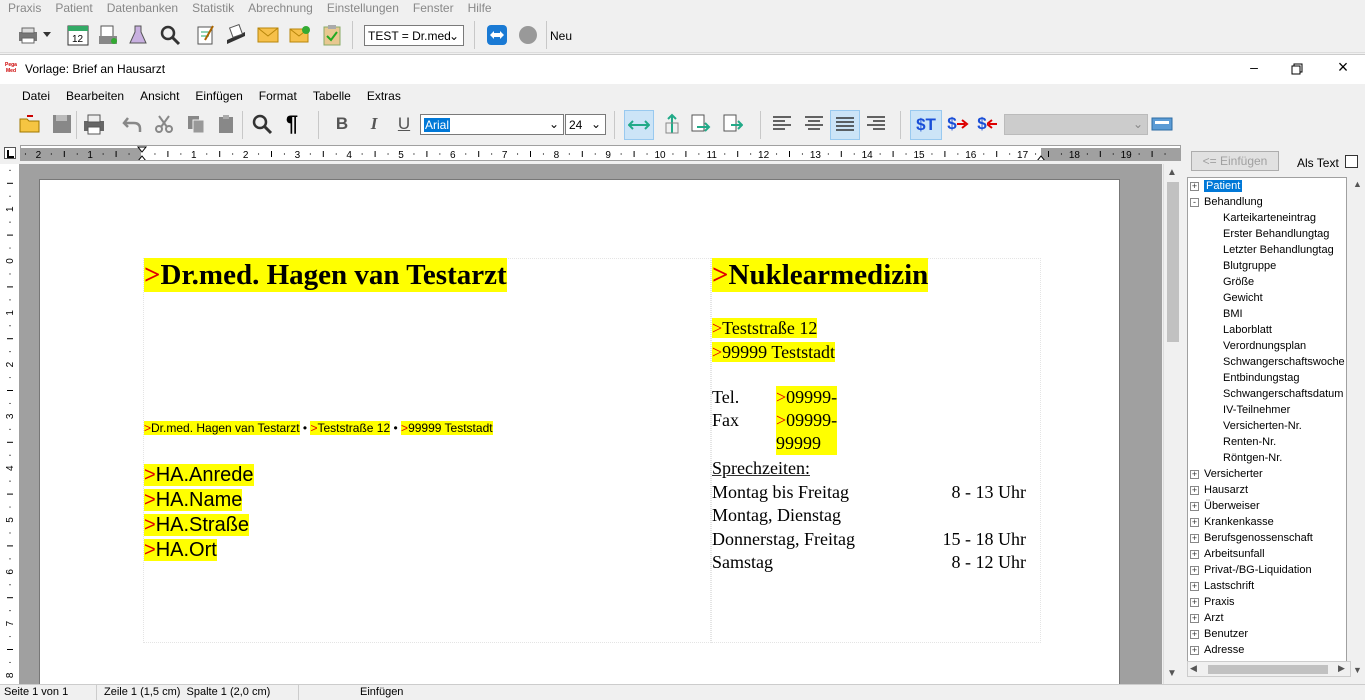 The height and width of the screenshot is (700, 1365). What do you see at coordinates (561, 36) in the screenshot?
I see `neu-button: Neu` at bounding box center [561, 36].